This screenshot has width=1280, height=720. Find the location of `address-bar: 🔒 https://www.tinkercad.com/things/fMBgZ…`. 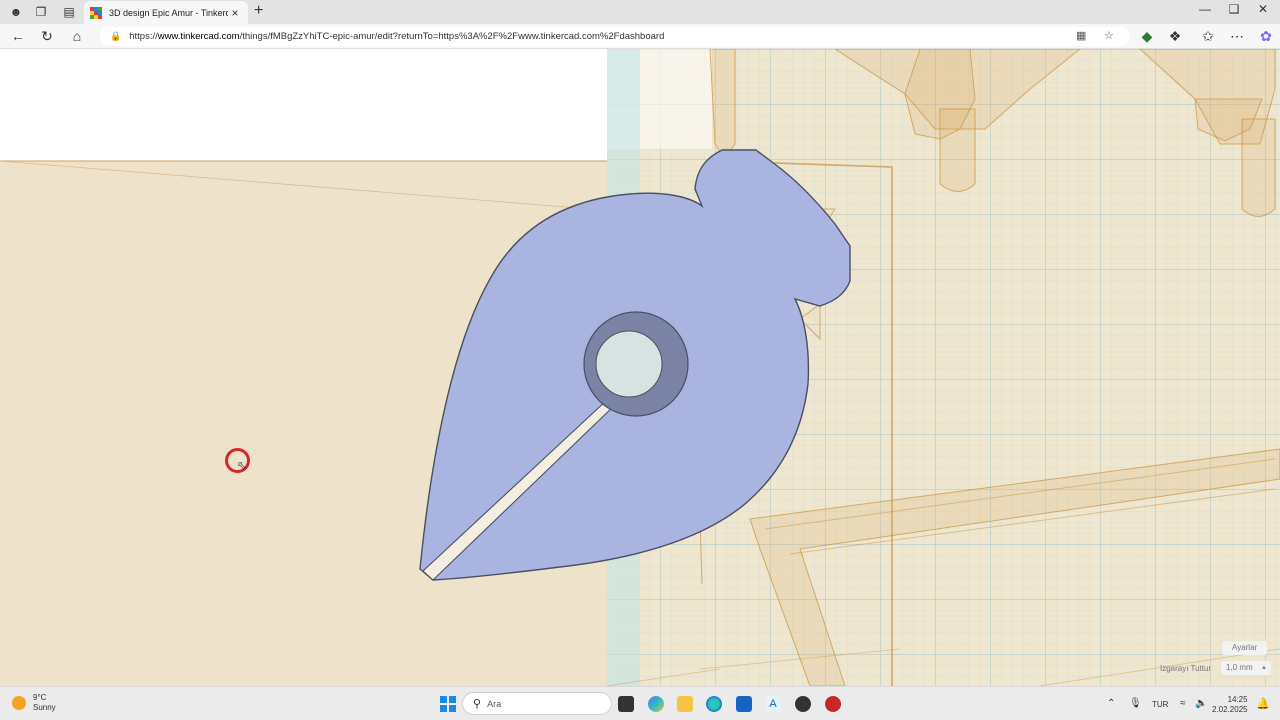

address-bar: 🔒 https://www.tinkercad.com/things/fMBgZ… is located at coordinates (615, 36).